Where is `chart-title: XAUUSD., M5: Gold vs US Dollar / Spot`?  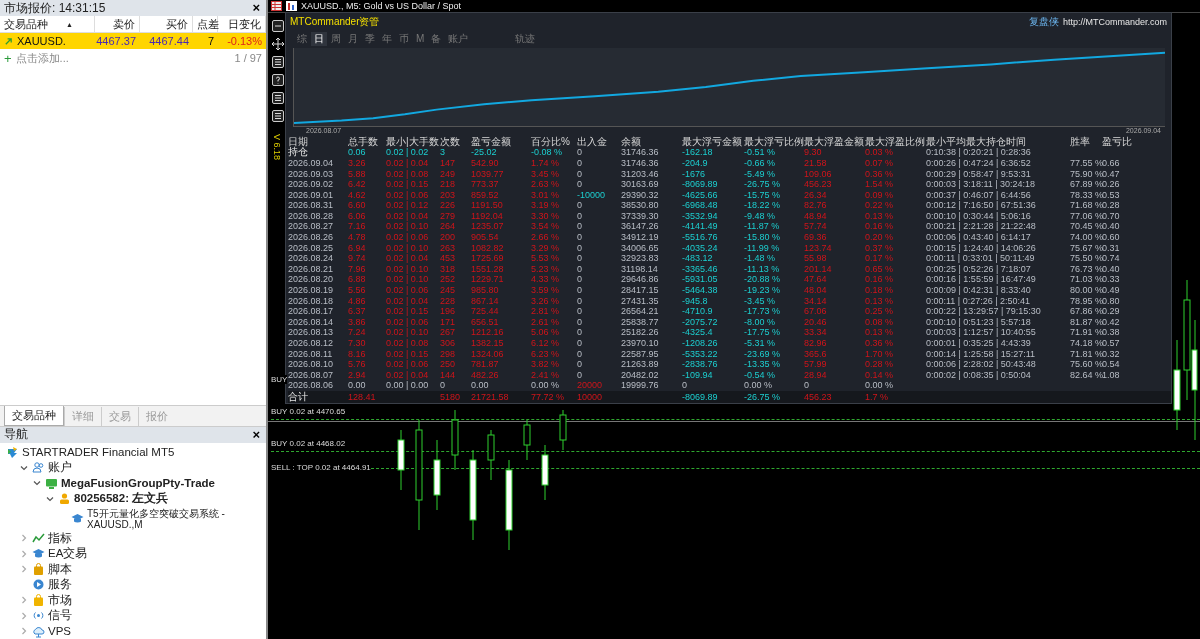 chart-title: XAUUSD., M5: Gold vs US Dollar / Spot is located at coordinates (381, 6).